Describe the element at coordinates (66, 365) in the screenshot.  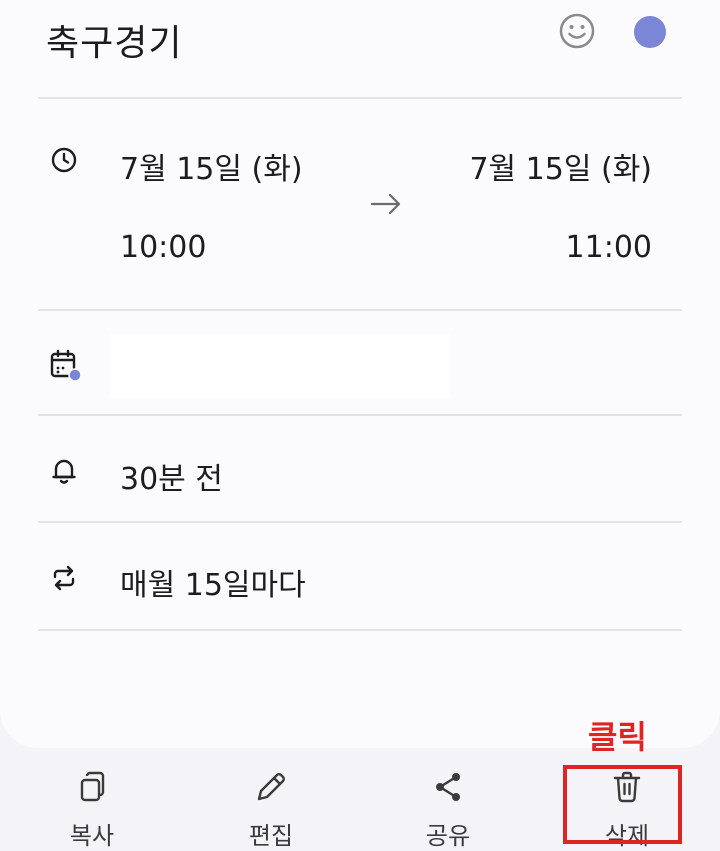
I see `calendar-icon` at that location.